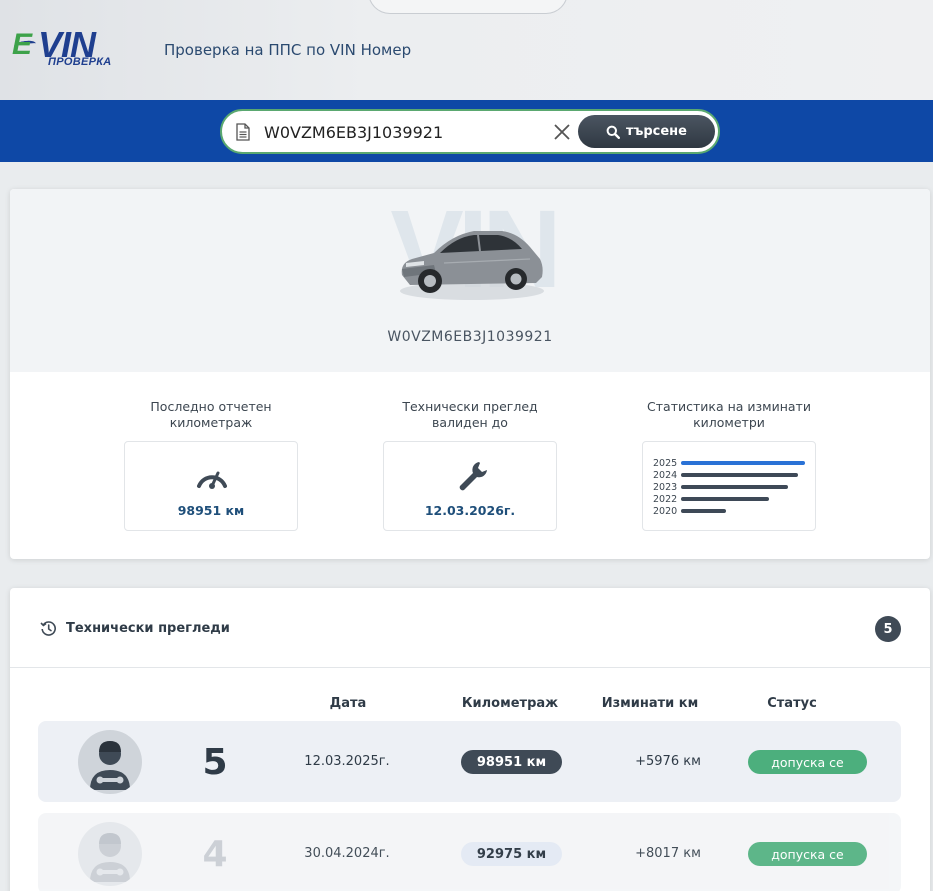 This screenshot has width=933, height=891. What do you see at coordinates (470, 414) in the screenshot?
I see `stat-inspection-label: Технически преглед валиден до` at bounding box center [470, 414].